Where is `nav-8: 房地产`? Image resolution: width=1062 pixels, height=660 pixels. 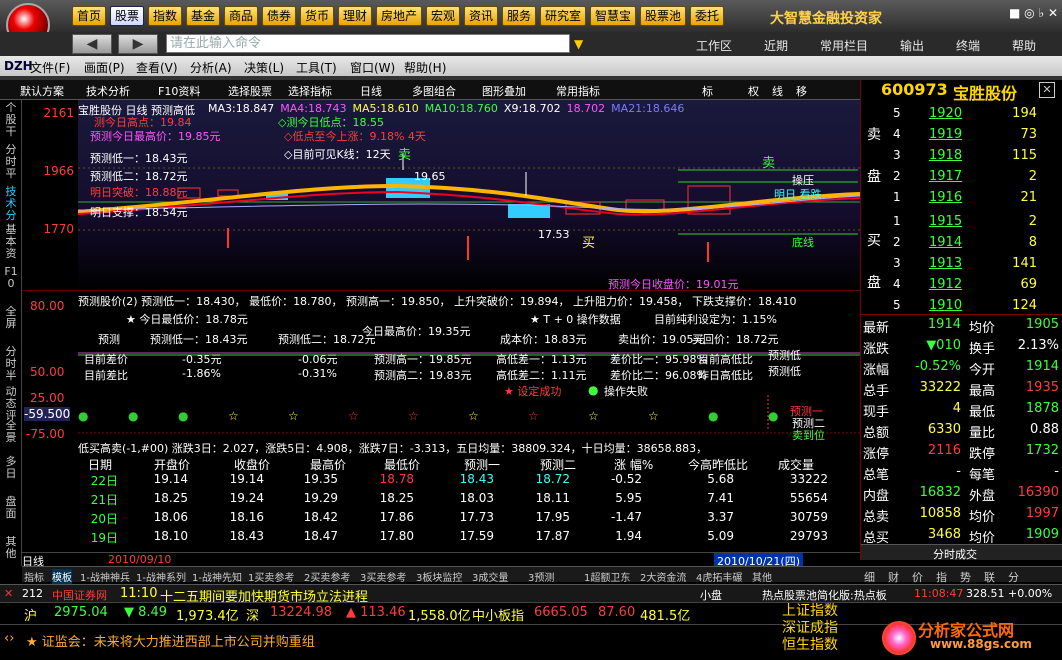
nav-8: 房地产 is located at coordinates (399, 16).